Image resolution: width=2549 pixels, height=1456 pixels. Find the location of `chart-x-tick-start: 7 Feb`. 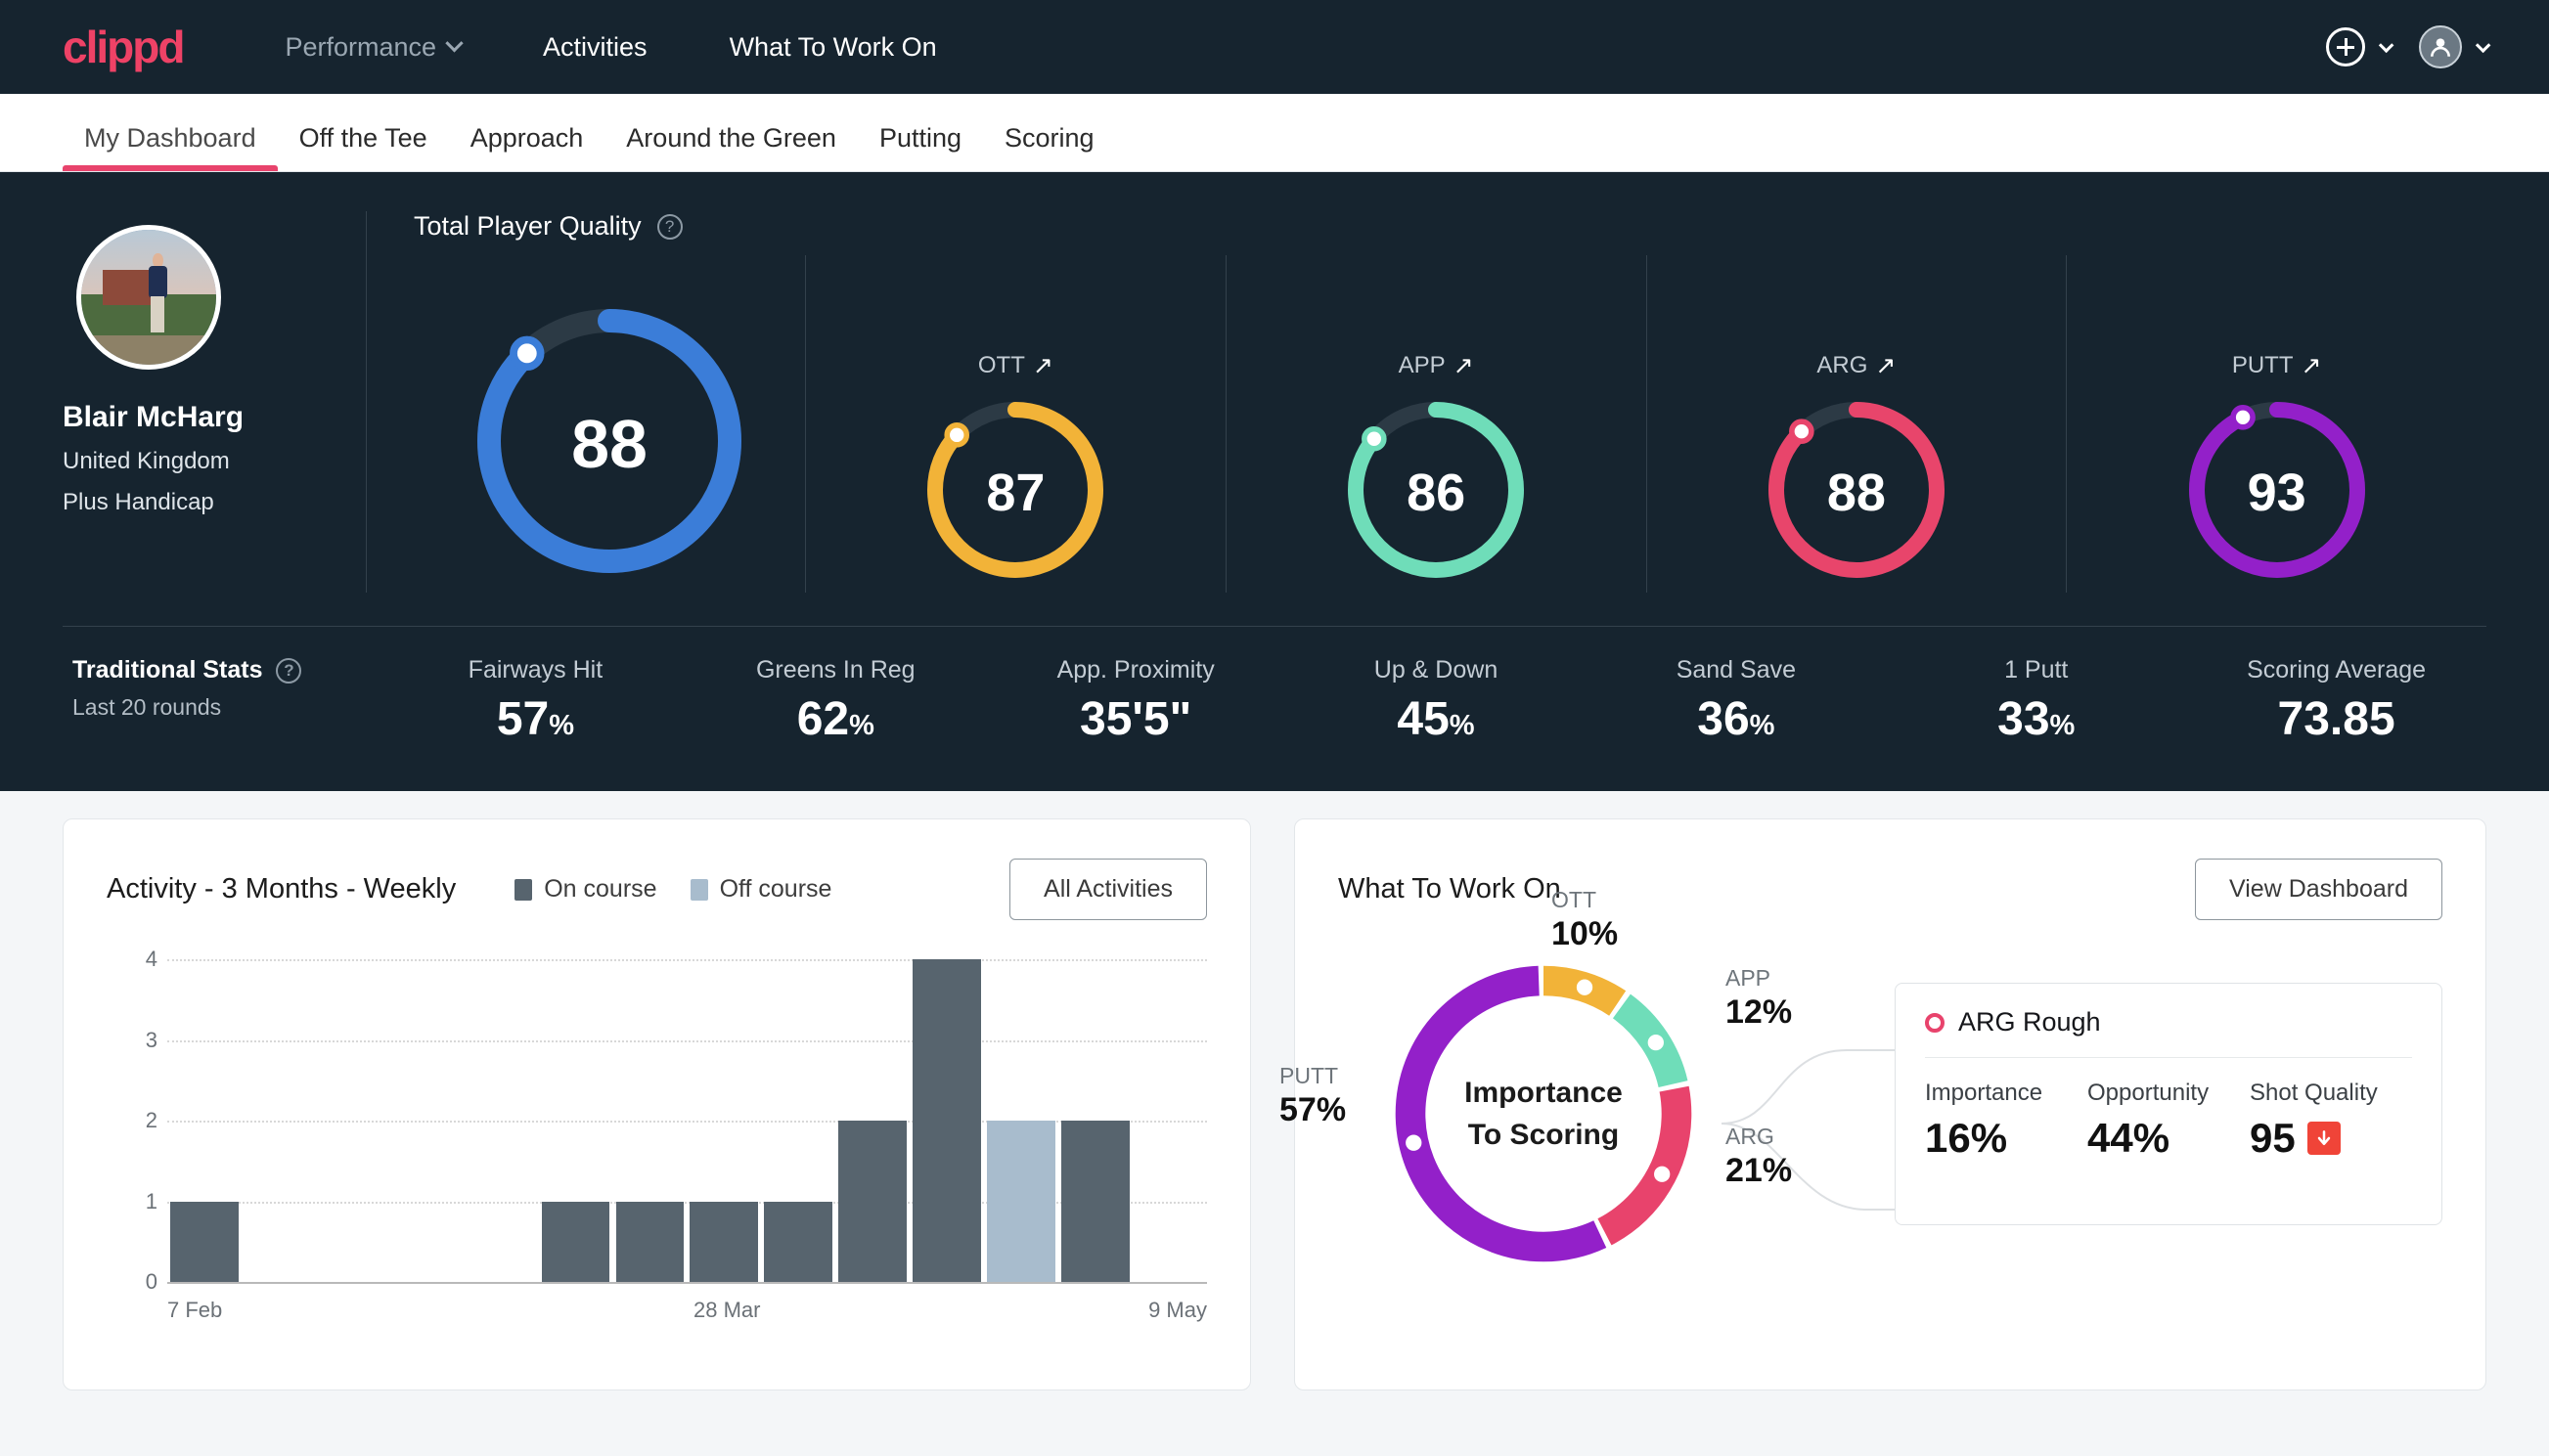

chart-x-tick-start: 7 Feb is located at coordinates (195, 1310).